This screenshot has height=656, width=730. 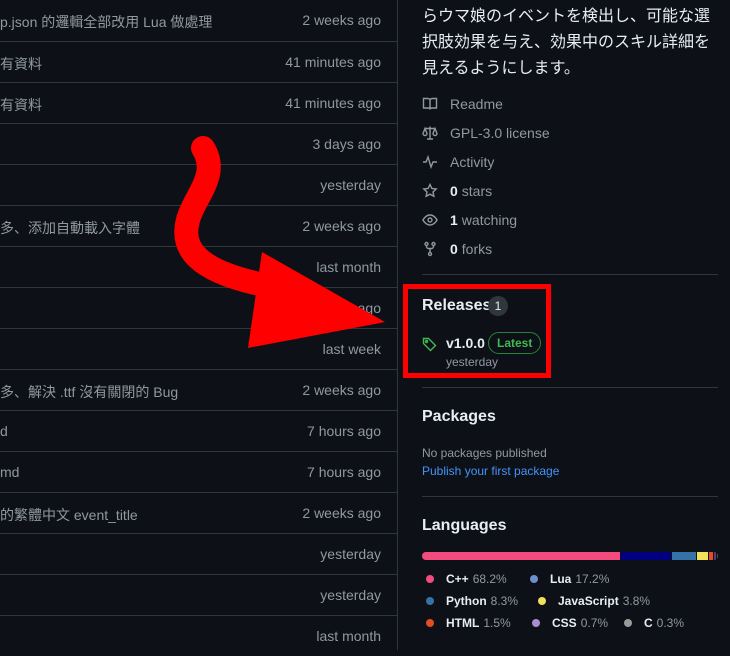 I want to click on packages-title: Packages, so click(x=459, y=417).